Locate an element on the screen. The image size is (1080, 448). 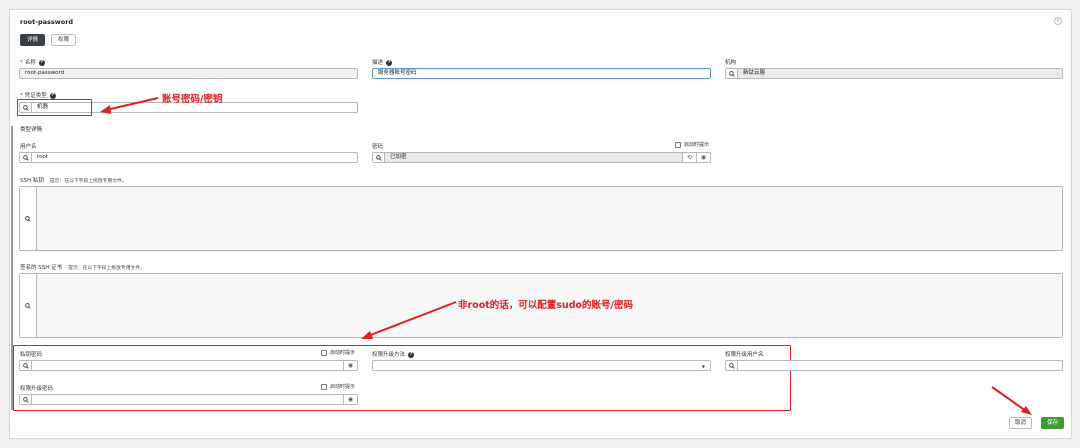
form-title: root-password is located at coordinates (47, 22).